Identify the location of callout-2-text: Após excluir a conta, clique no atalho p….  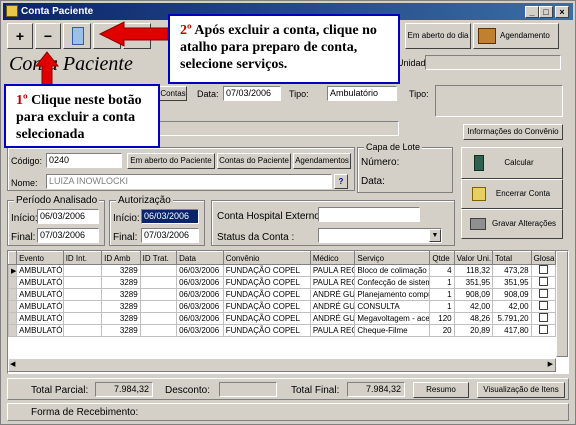
(278, 47).